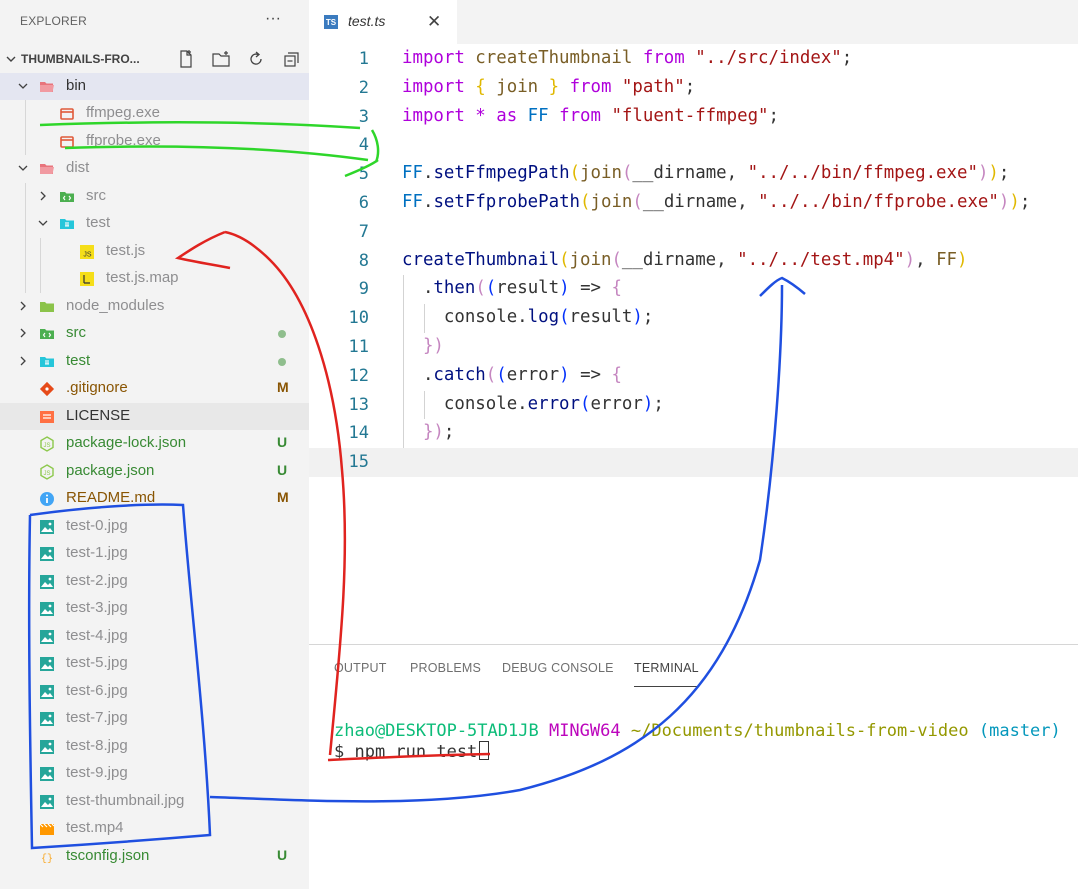 This screenshot has height=889, width=1078. I want to click on tree-item: ffprobe.exe, so click(154, 141).